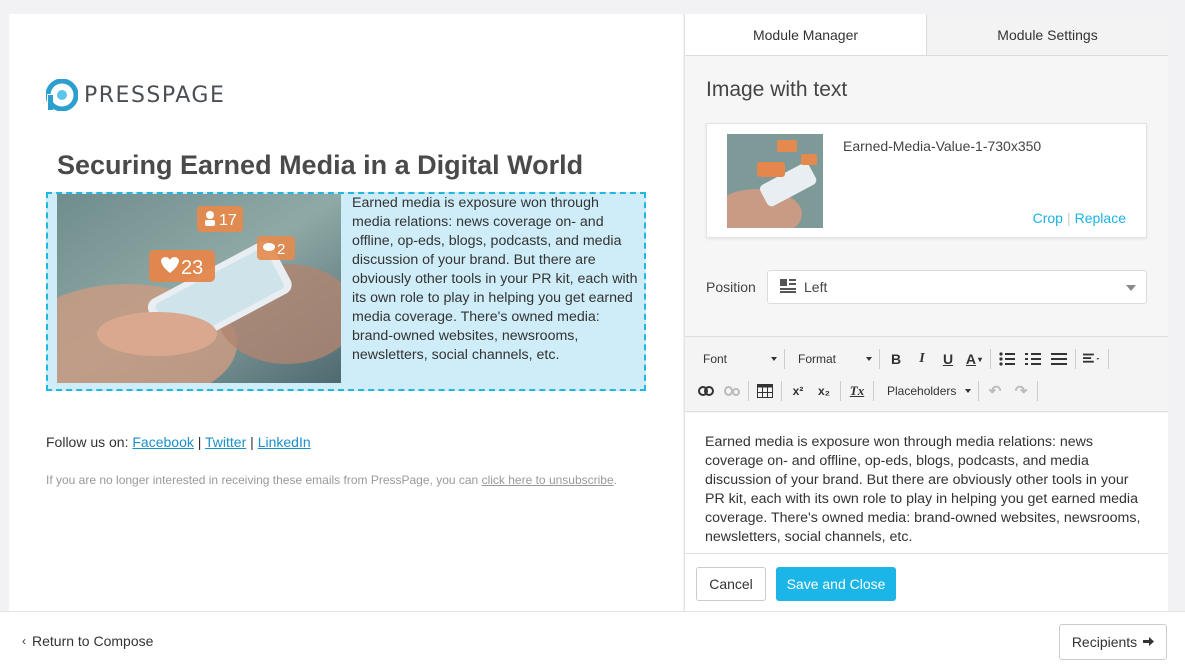 The height and width of the screenshot is (664, 1185). Describe the element at coordinates (836, 584) in the screenshot. I see `save-and-close-button: Save and Close` at that location.